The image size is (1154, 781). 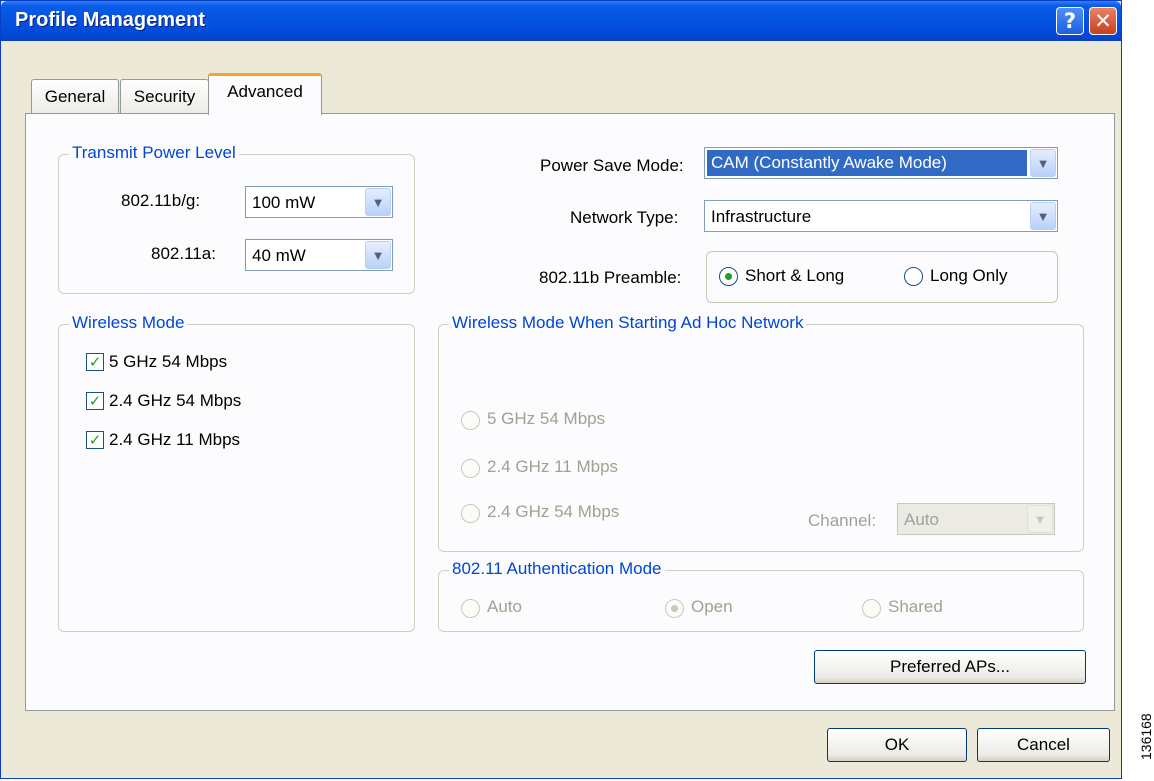 I want to click on radio-label: Long Only, so click(x=969, y=275).